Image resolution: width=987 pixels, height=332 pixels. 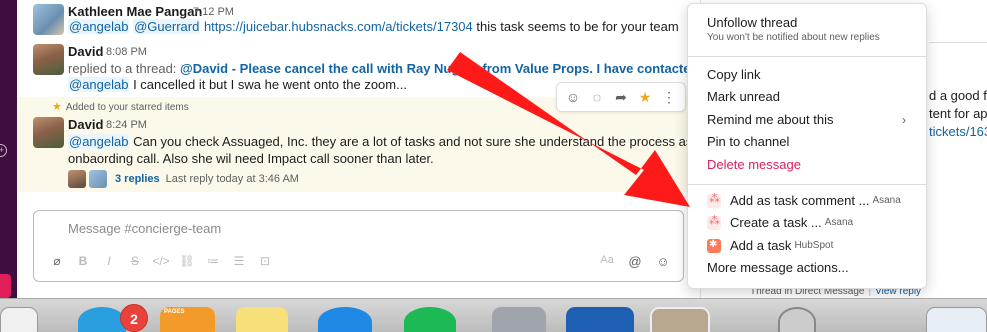 I want to click on add-circle-icon: +, so click(x=3, y=150).